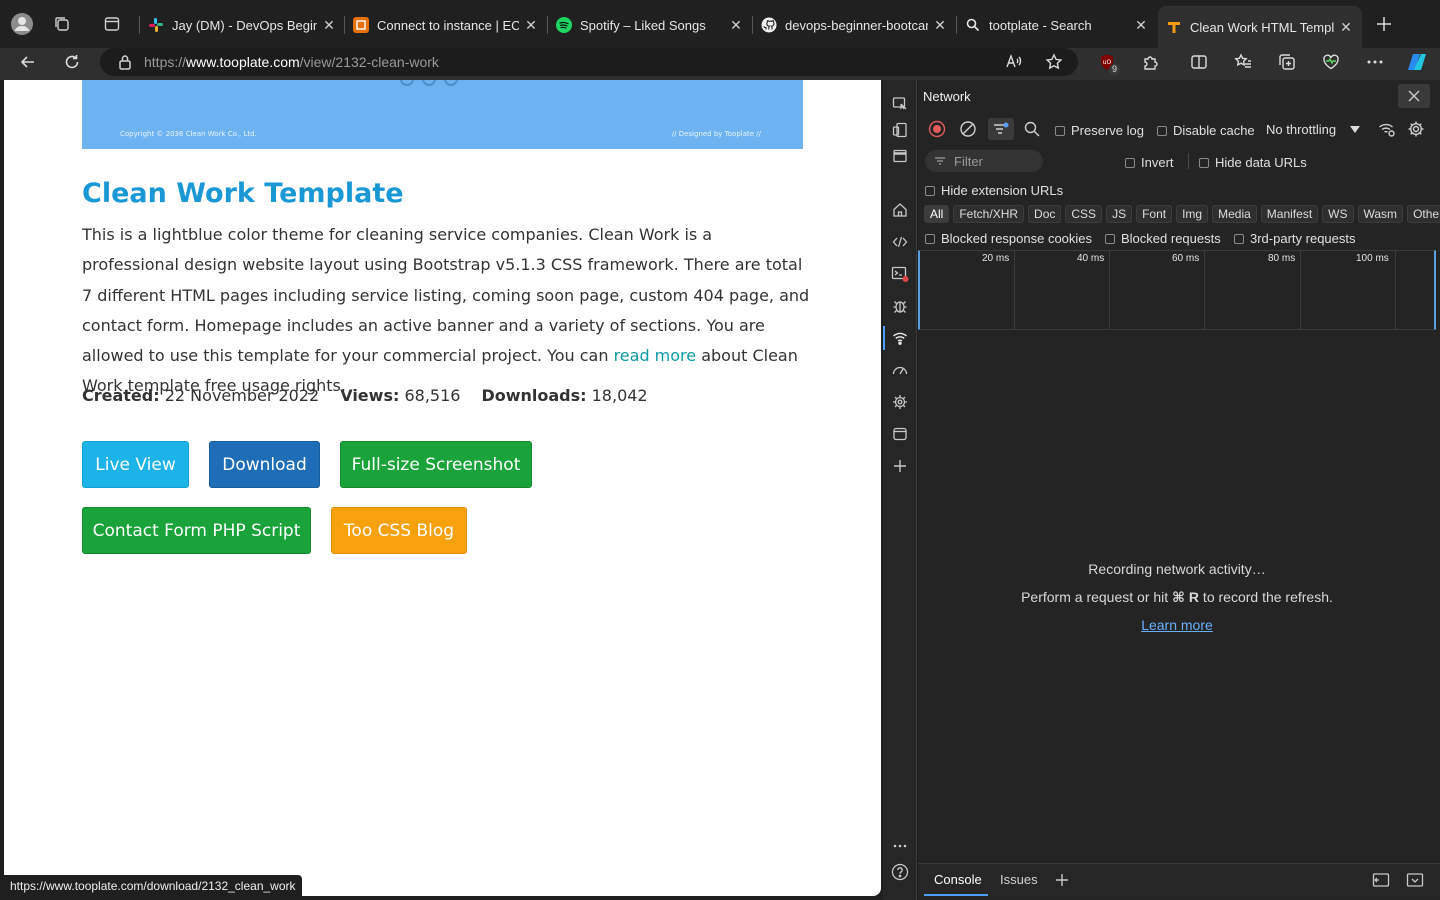  What do you see at coordinates (1384, 24) in the screenshot?
I see `new-tab-icon` at bounding box center [1384, 24].